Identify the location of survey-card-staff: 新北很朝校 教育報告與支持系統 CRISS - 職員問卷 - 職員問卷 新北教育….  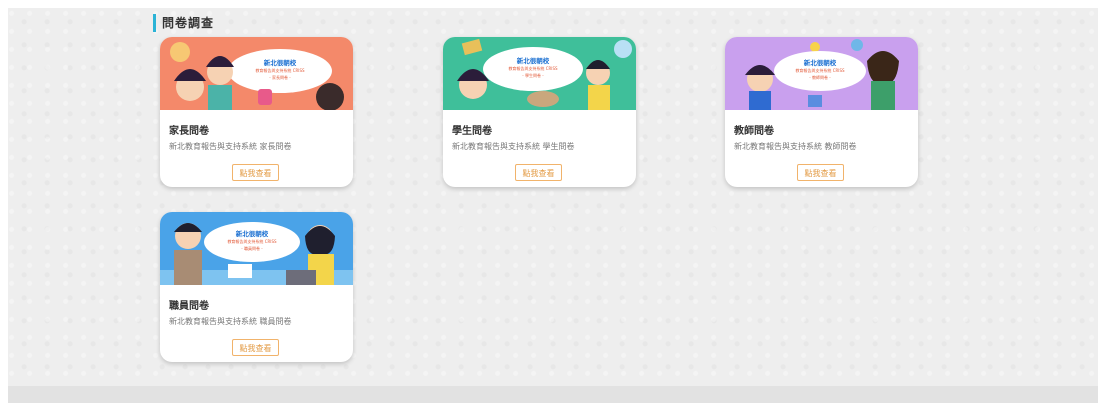
(256, 287).